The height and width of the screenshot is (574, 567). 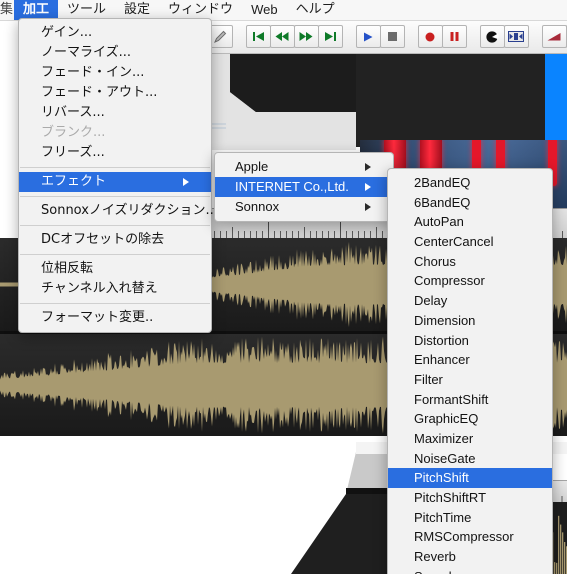 I want to click on menu-effect-vendors: Apple INTERNET Co.,Ltd. Sonnox, so click(x=304, y=187).